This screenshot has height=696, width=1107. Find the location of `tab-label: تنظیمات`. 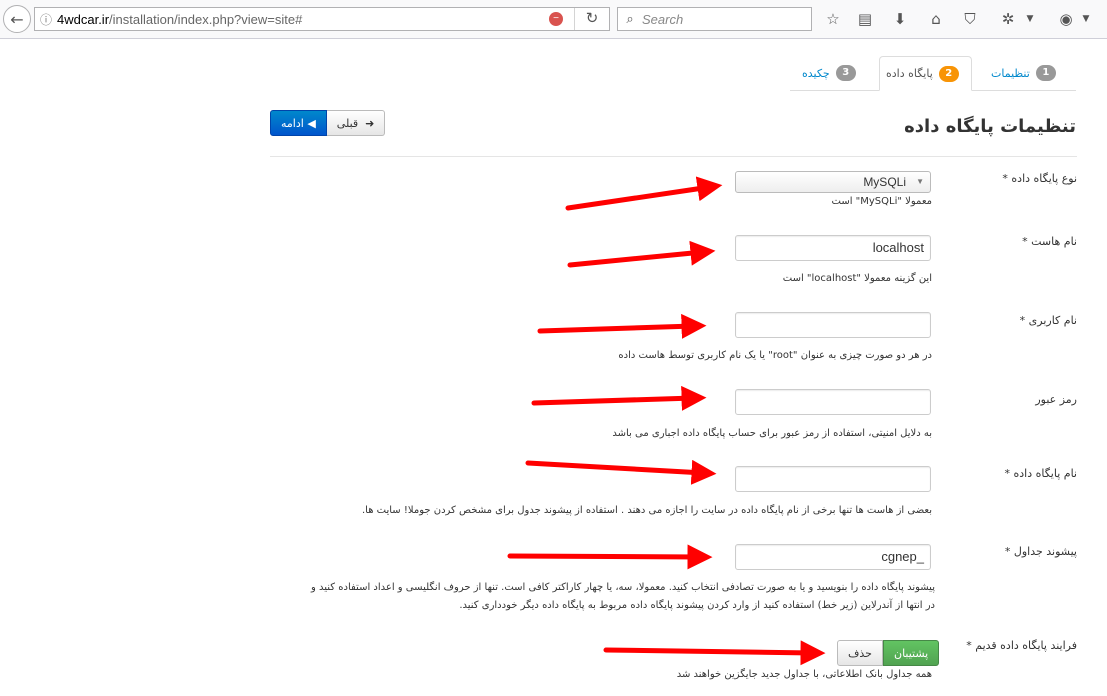

tab-label: تنظیمات is located at coordinates (1010, 73).